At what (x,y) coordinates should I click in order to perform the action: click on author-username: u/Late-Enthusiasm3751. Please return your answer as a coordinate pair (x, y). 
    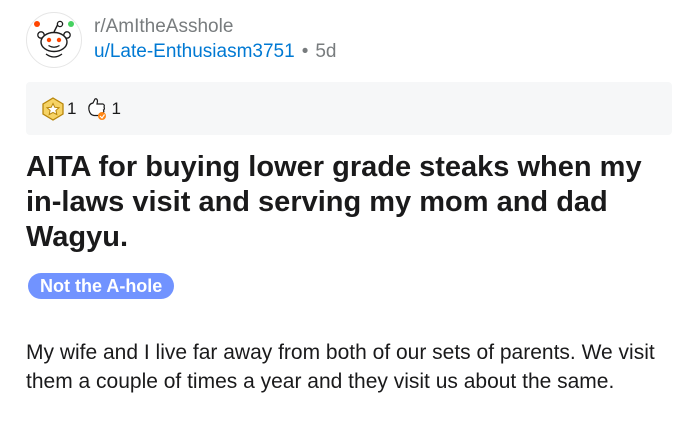
    Looking at the image, I should click on (194, 52).